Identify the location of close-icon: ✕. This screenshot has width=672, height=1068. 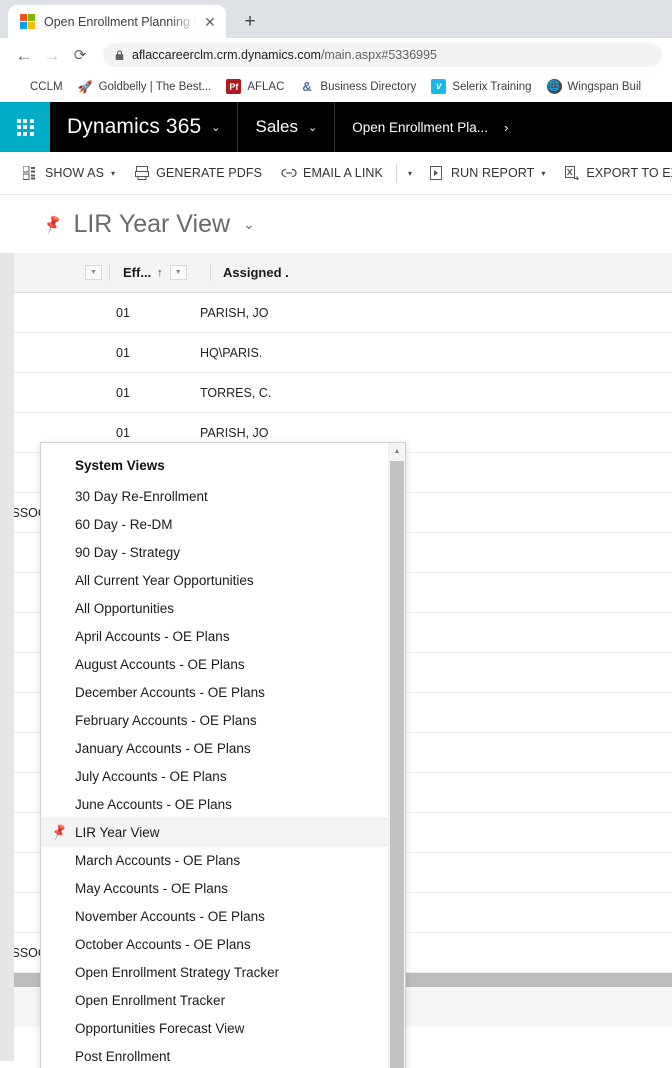
(210, 22).